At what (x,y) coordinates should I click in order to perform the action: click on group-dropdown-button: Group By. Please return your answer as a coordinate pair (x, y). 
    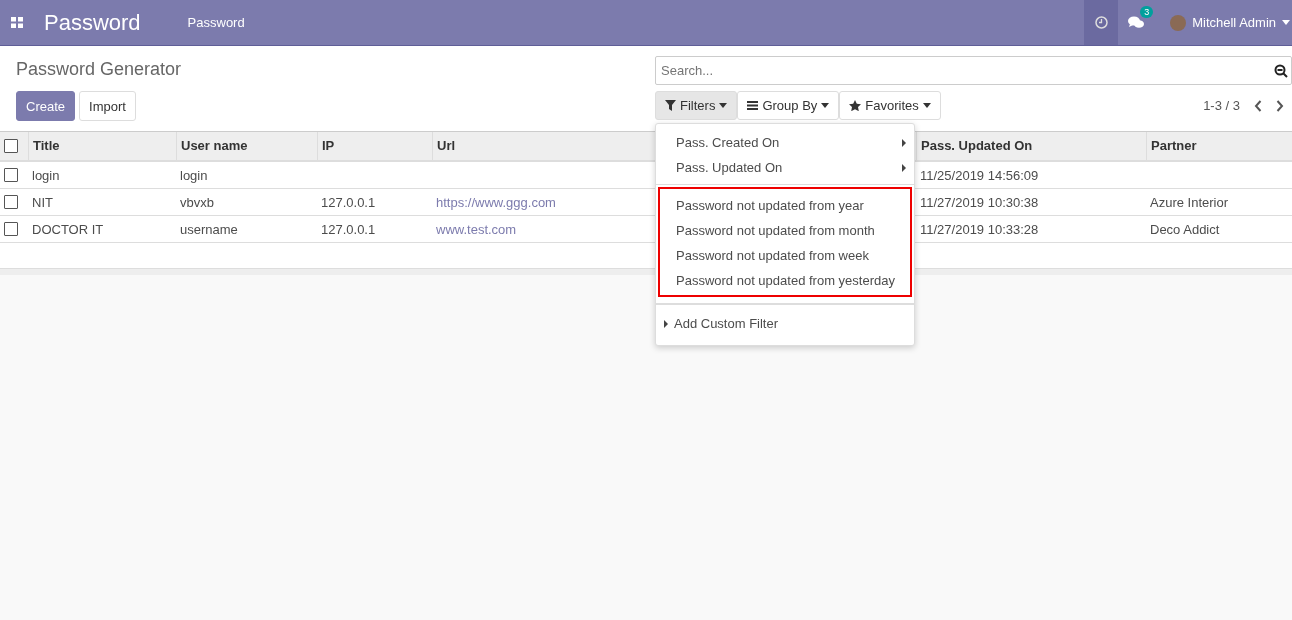
    Looking at the image, I should click on (788, 105).